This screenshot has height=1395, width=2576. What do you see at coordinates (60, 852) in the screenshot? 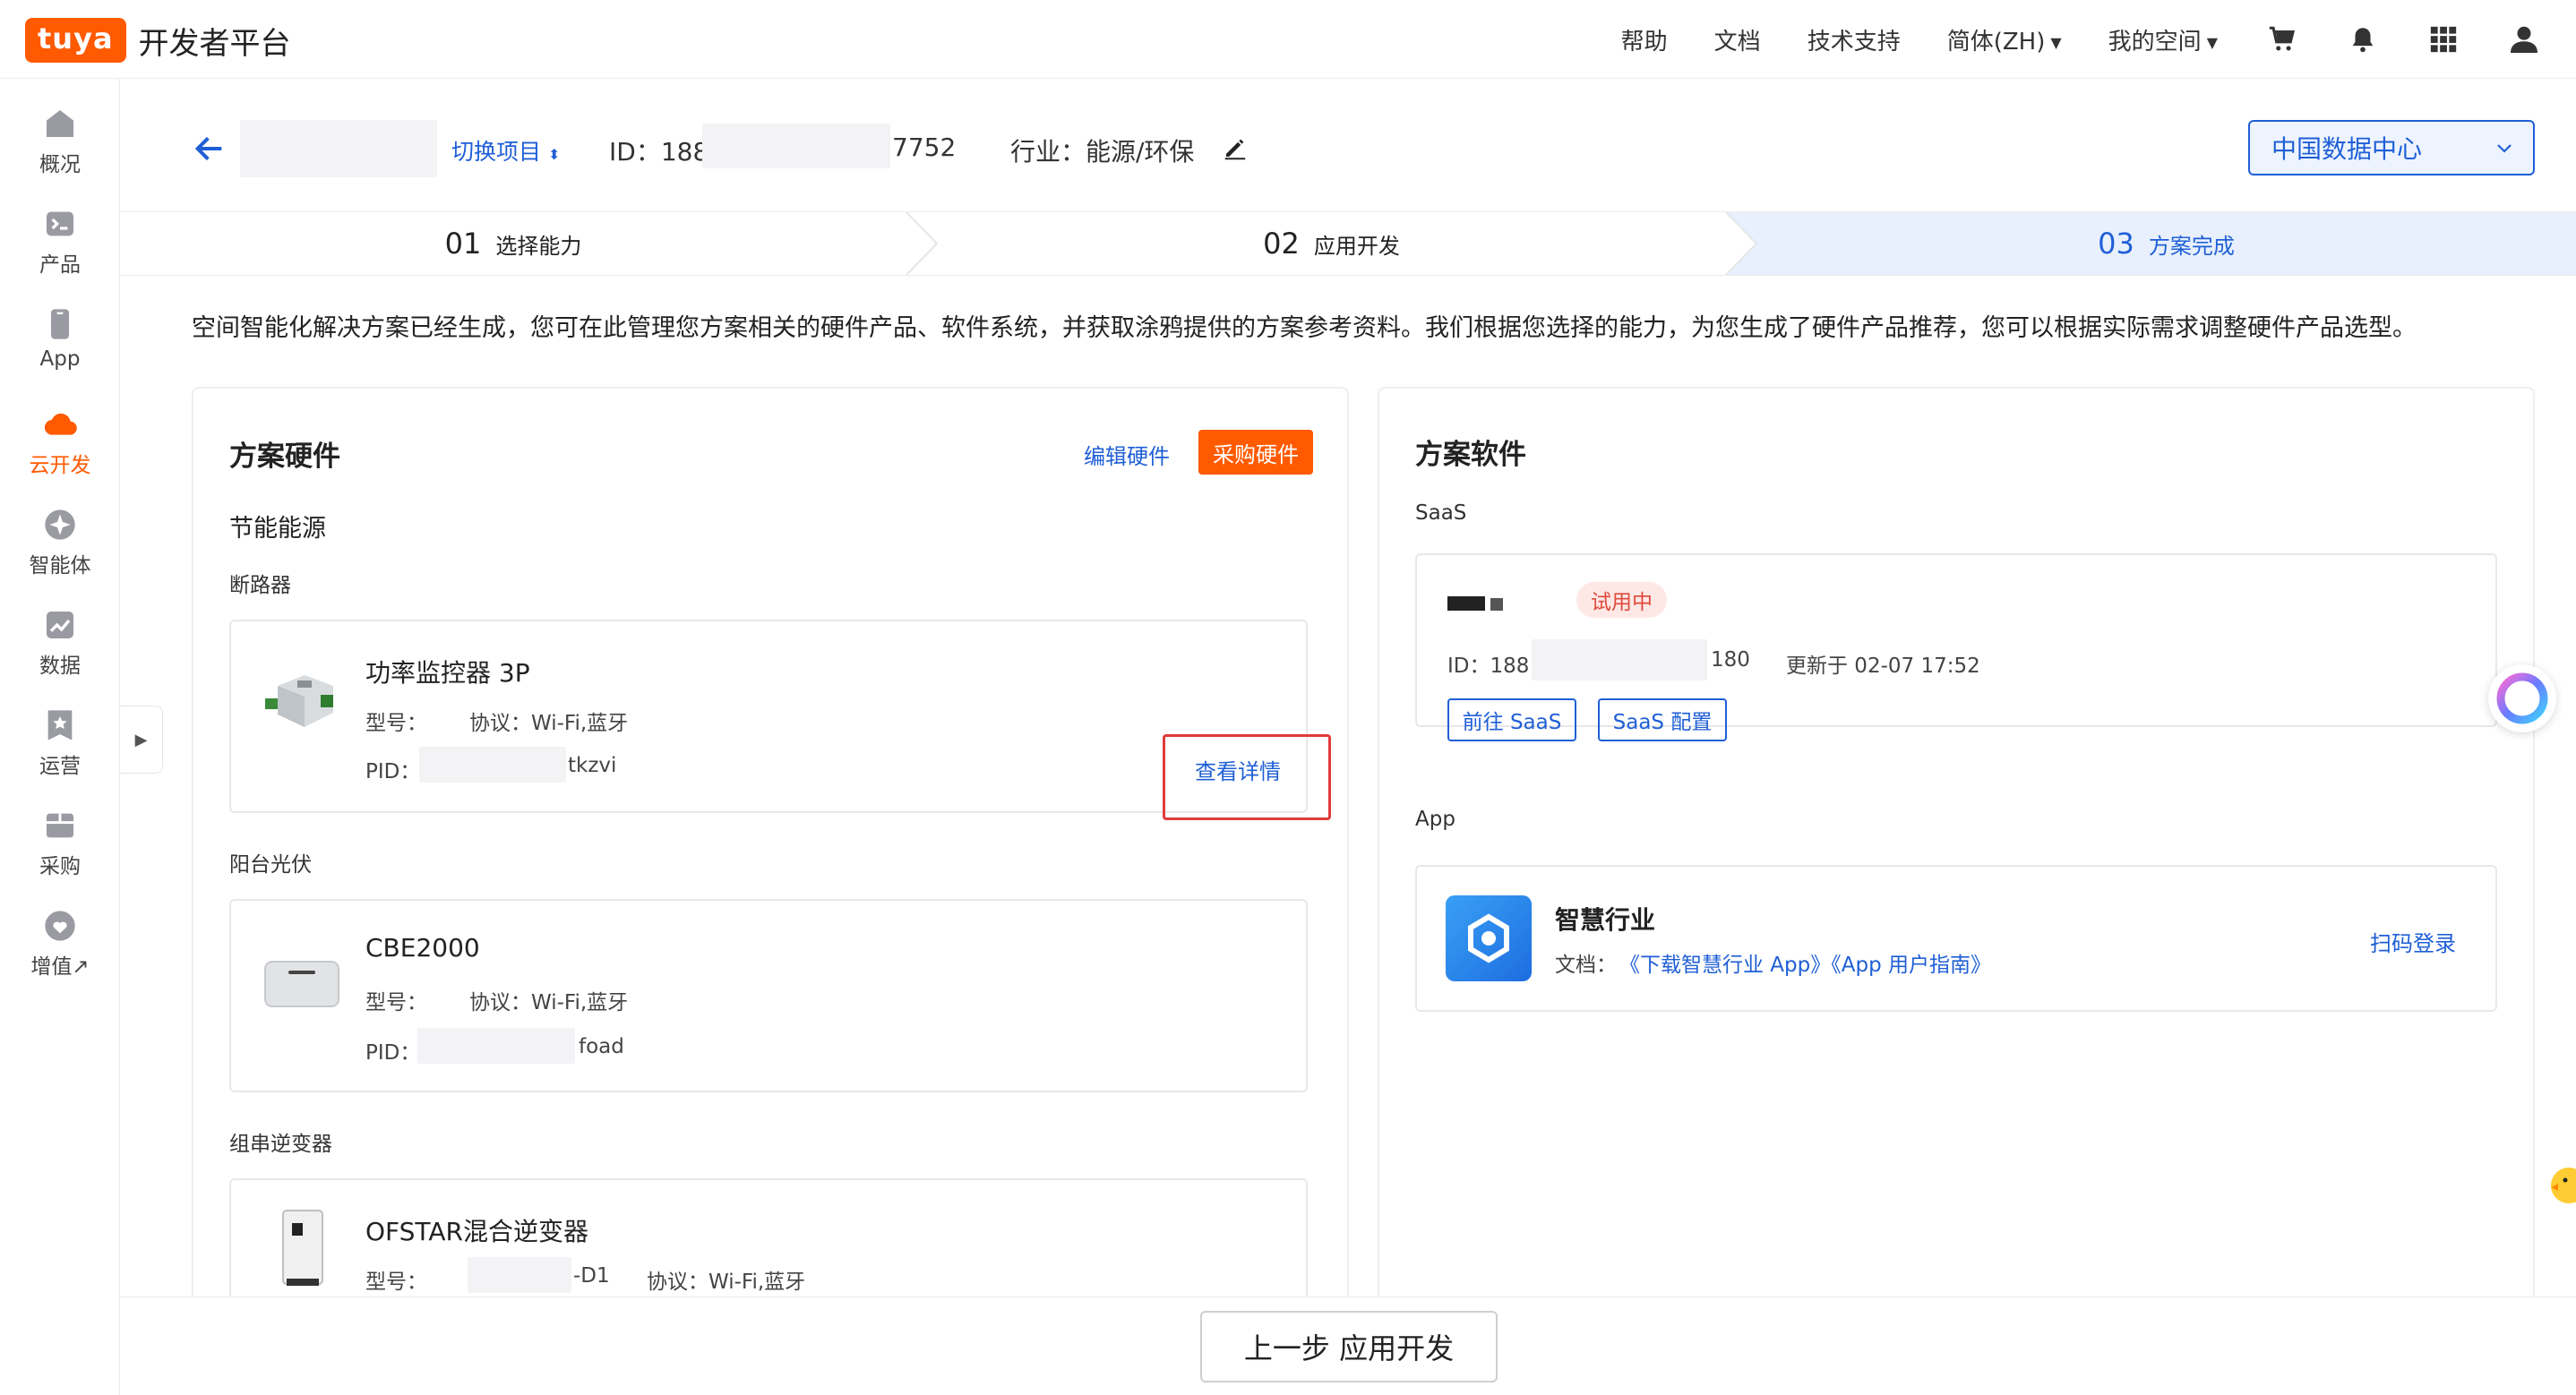
I see `sidebar-item-purchase: 采购` at bounding box center [60, 852].